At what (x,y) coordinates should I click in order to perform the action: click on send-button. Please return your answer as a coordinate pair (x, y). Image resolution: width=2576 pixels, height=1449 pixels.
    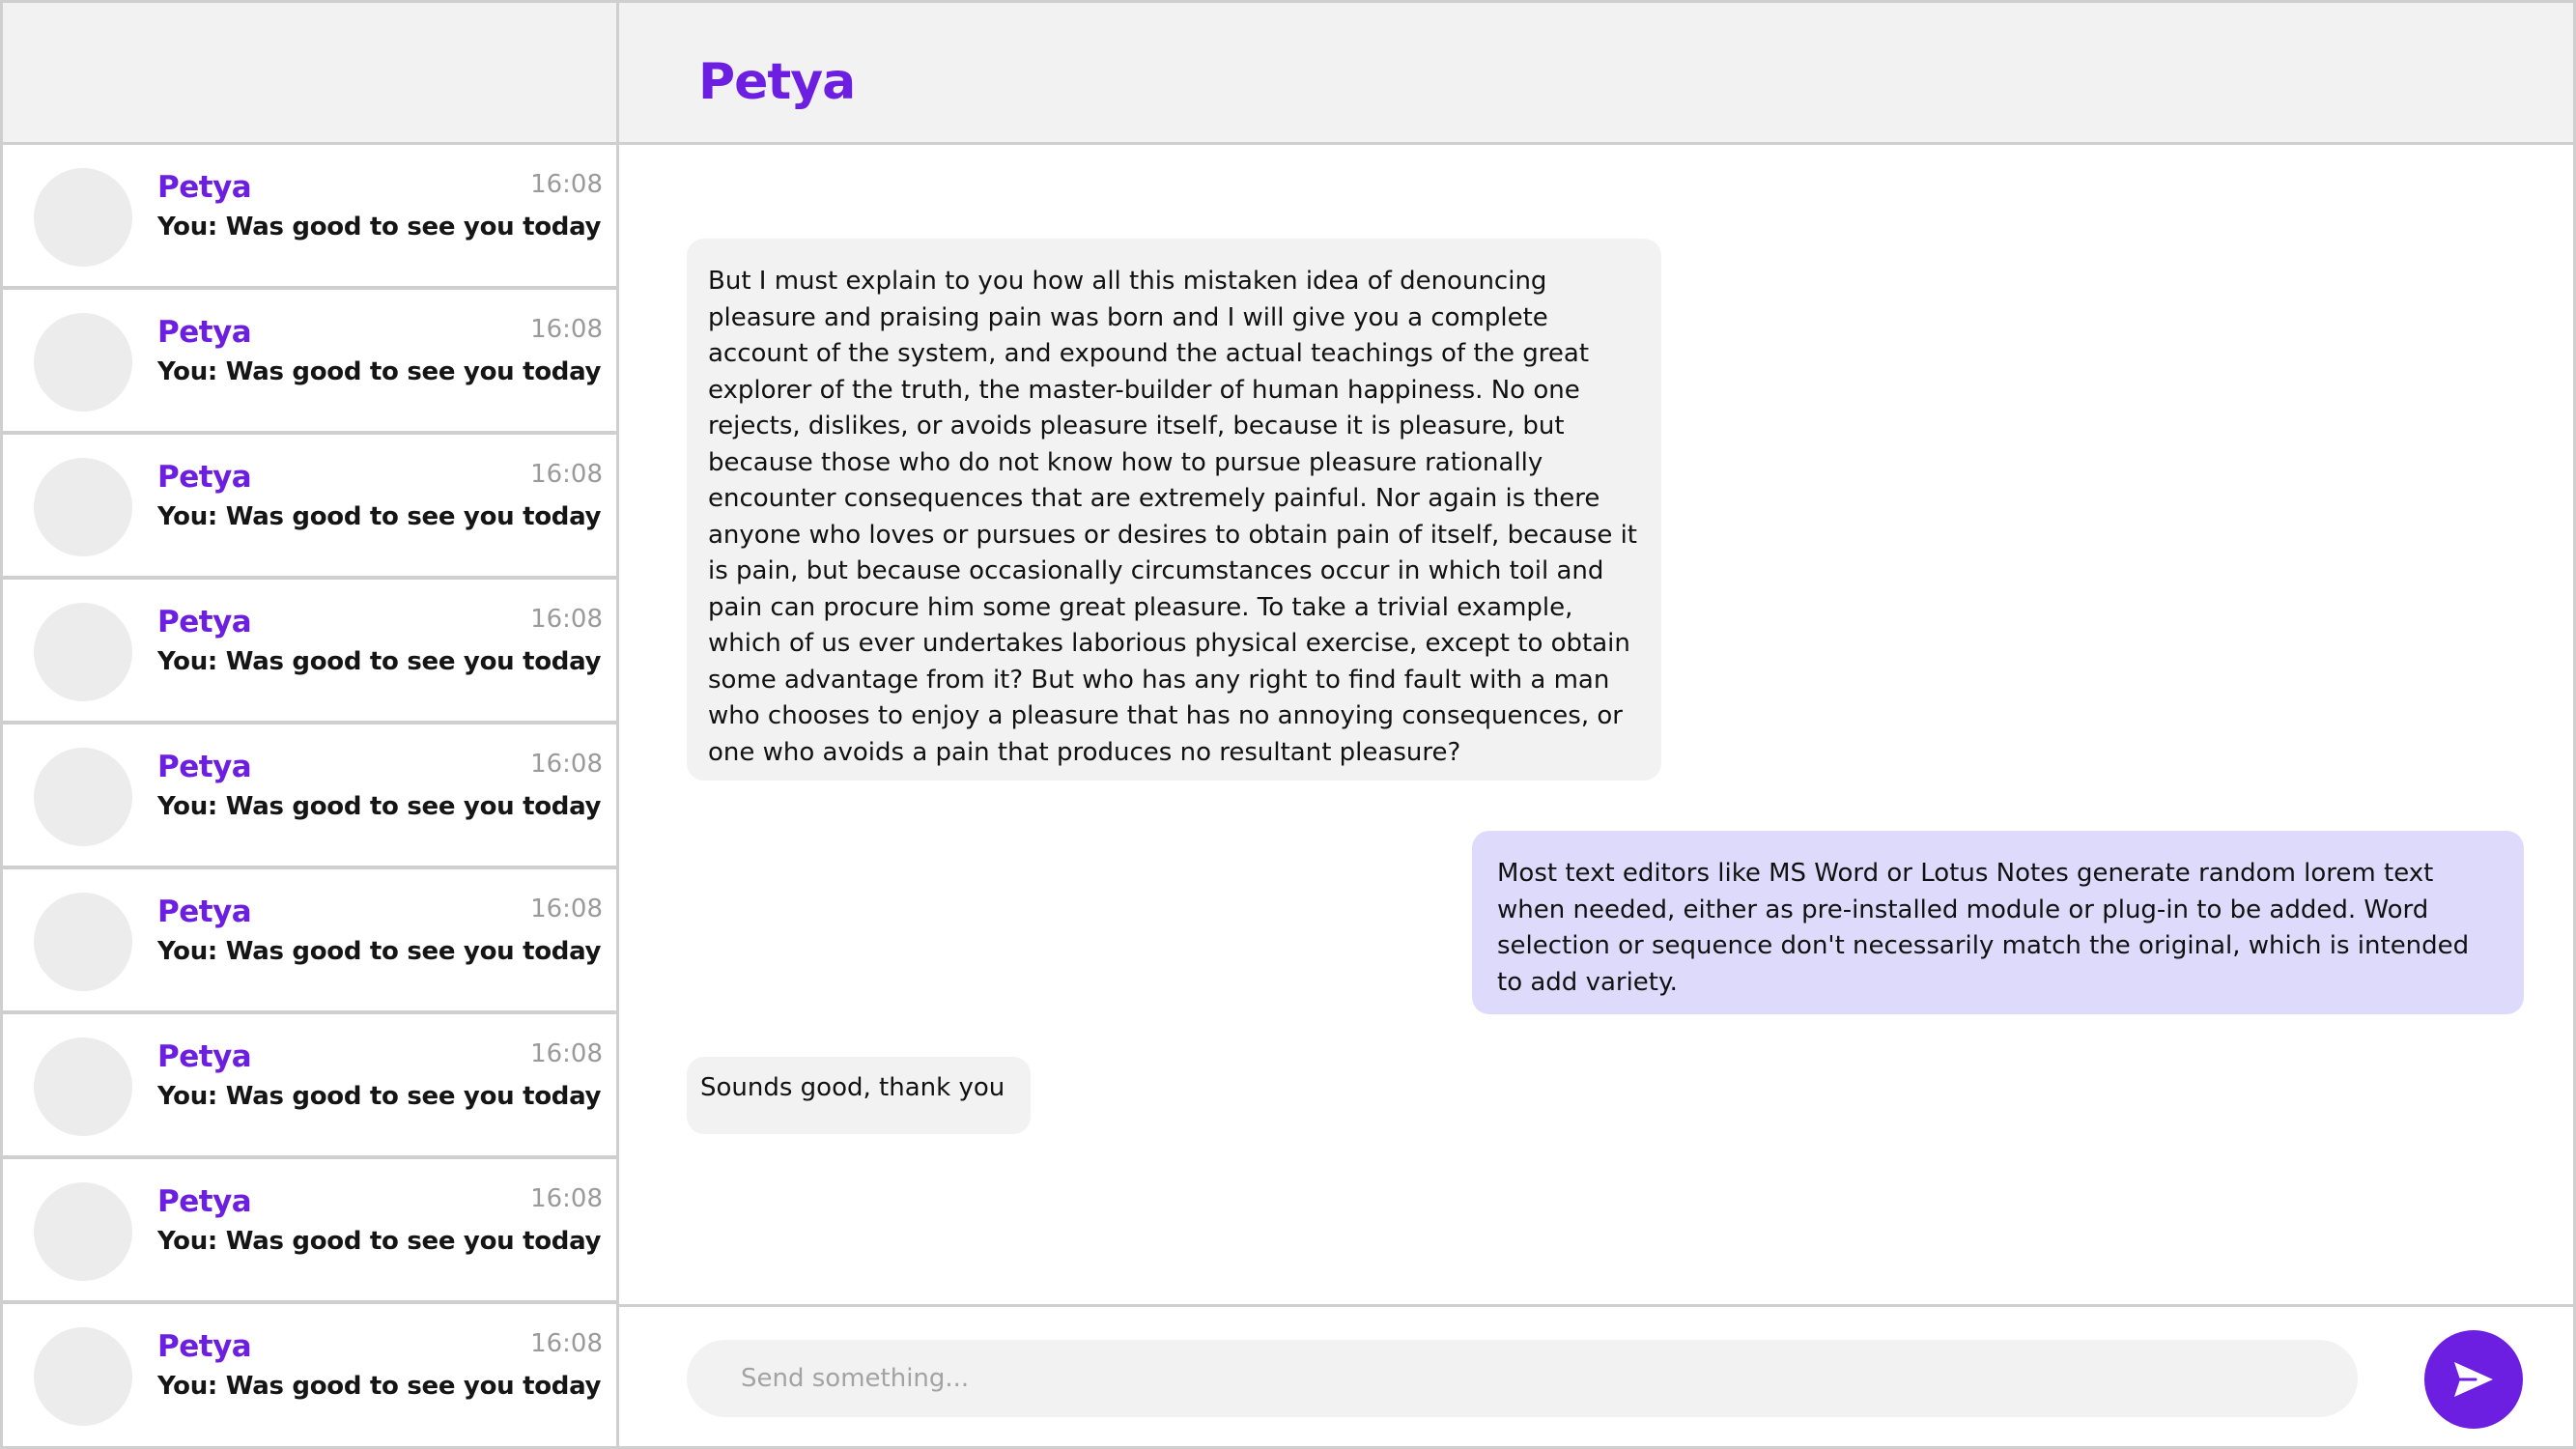
    Looking at the image, I should click on (2473, 1379).